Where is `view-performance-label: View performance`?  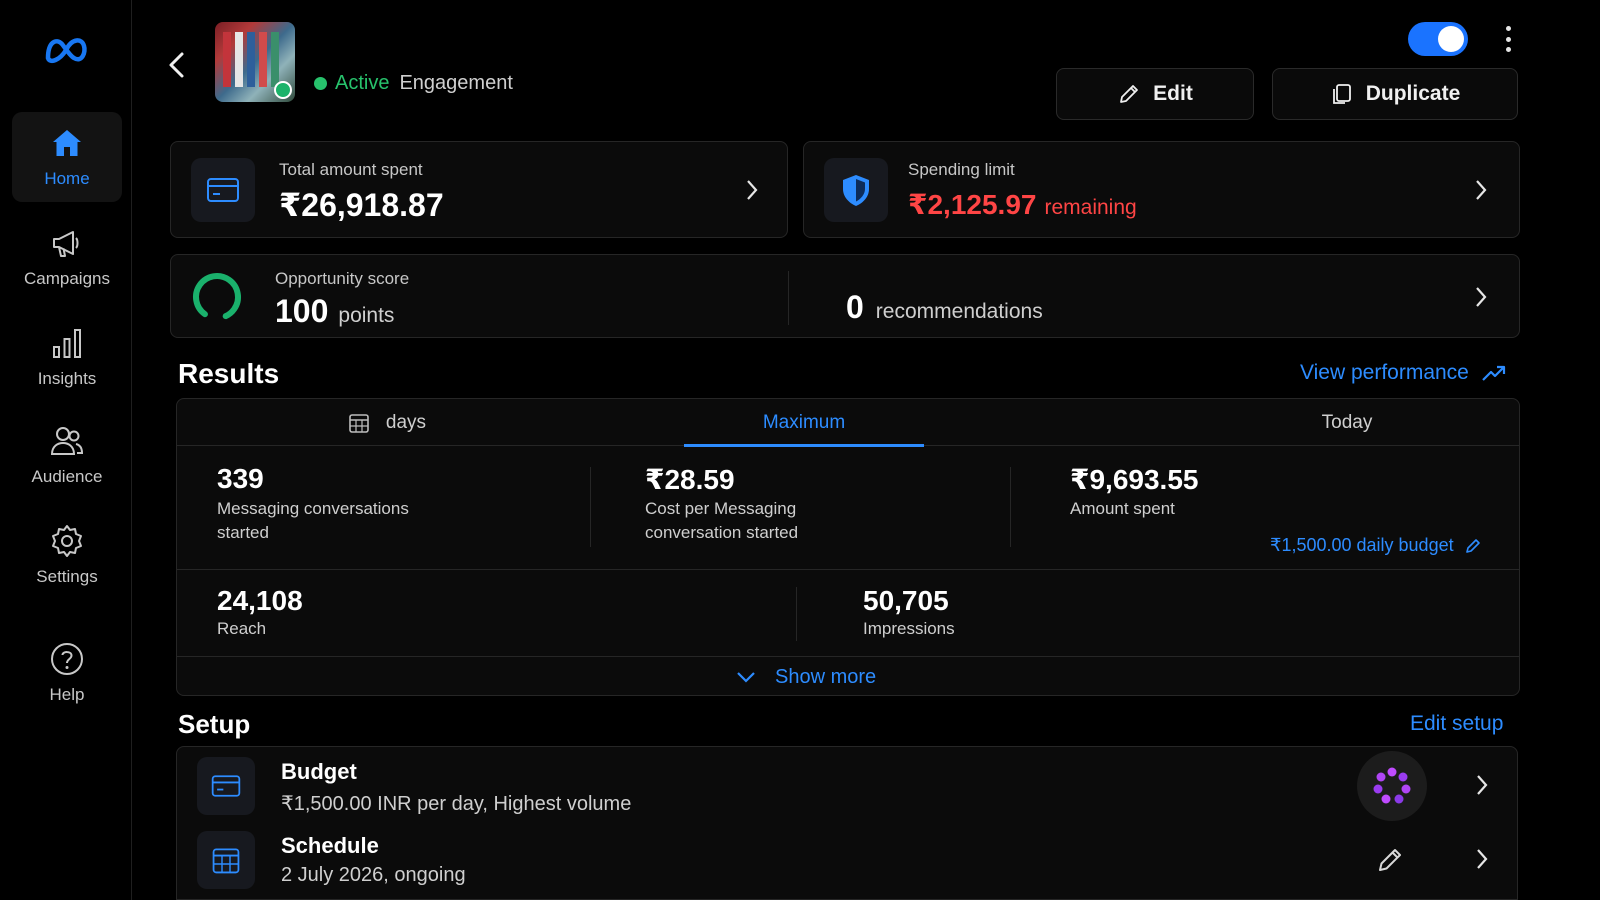
view-performance-label: View performance is located at coordinates (1384, 372).